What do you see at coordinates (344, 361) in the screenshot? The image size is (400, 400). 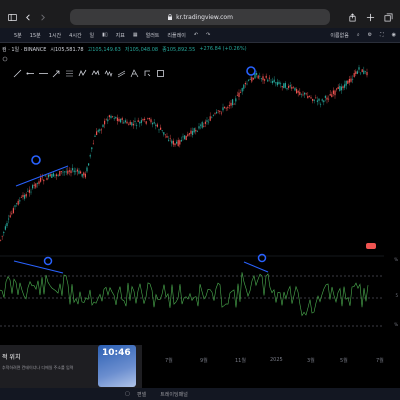 I see `x-label: 5월` at bounding box center [344, 361].